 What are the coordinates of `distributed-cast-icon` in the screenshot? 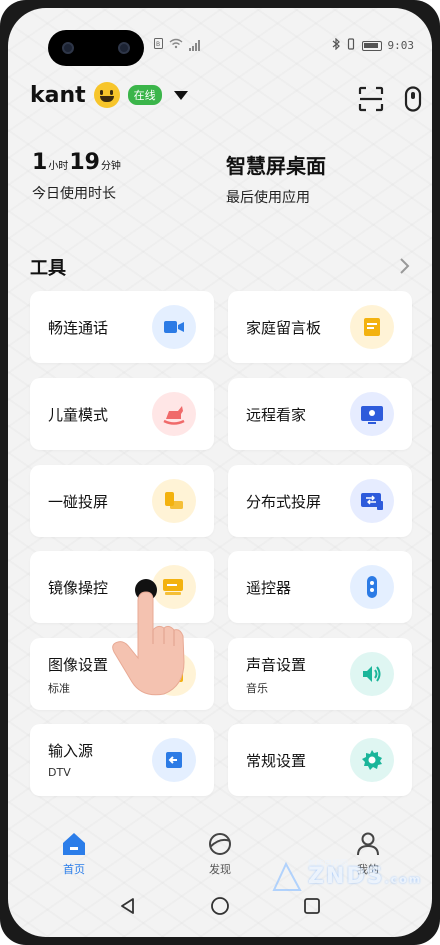 It's located at (372, 501).